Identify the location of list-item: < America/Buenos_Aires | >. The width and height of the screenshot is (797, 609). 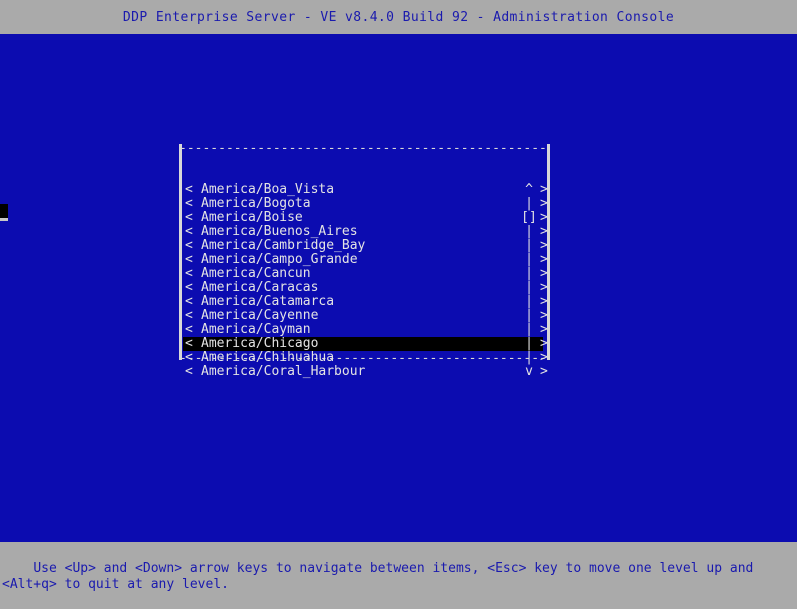
(365, 231).